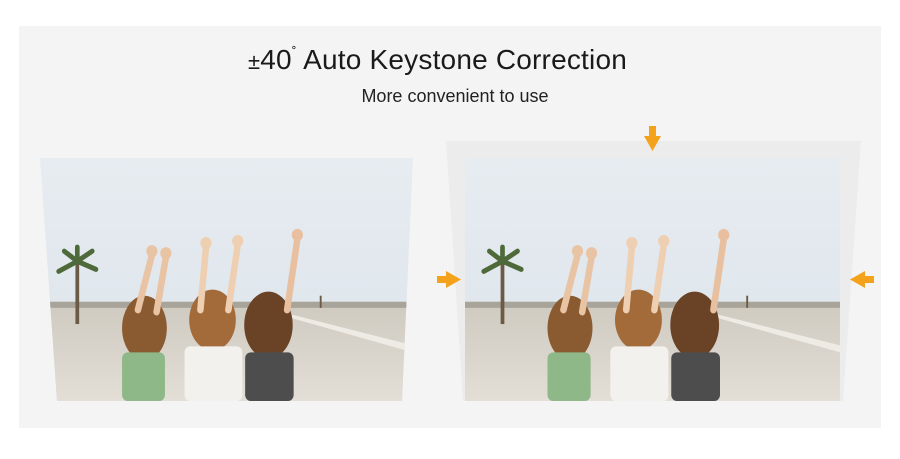 The height and width of the screenshot is (459, 900). Describe the element at coordinates (862, 279) in the screenshot. I see `arrow-left-icon` at that location.